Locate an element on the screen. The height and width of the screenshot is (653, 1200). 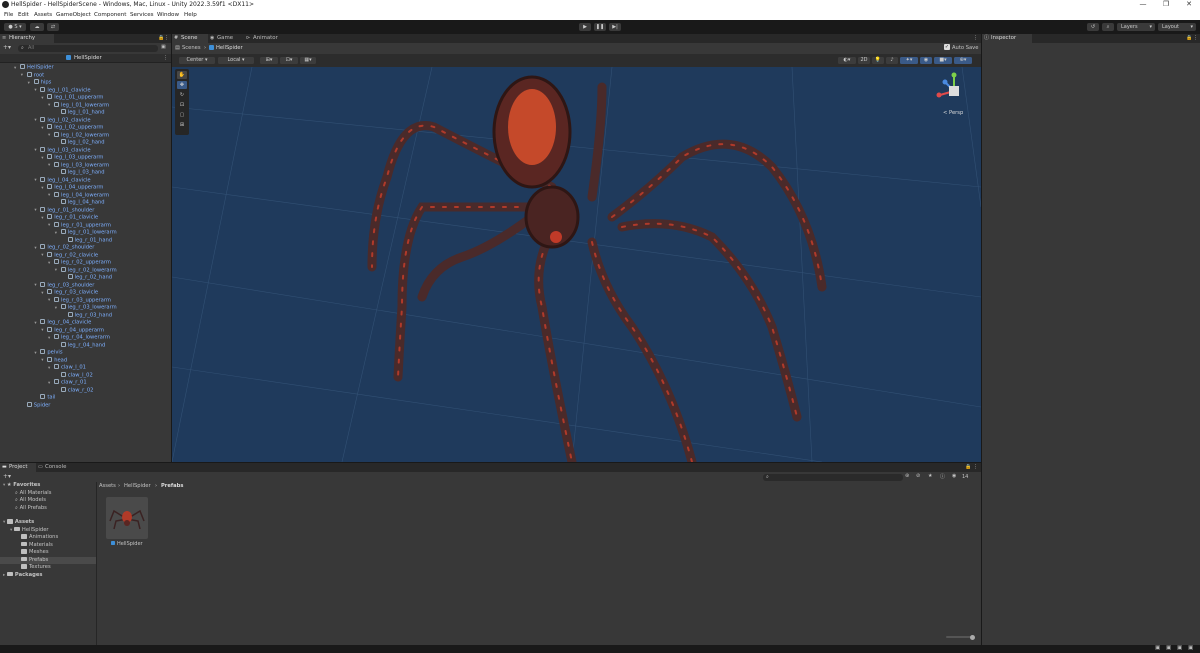
audio-toggle-button: ♪ is located at coordinates (892, 60).